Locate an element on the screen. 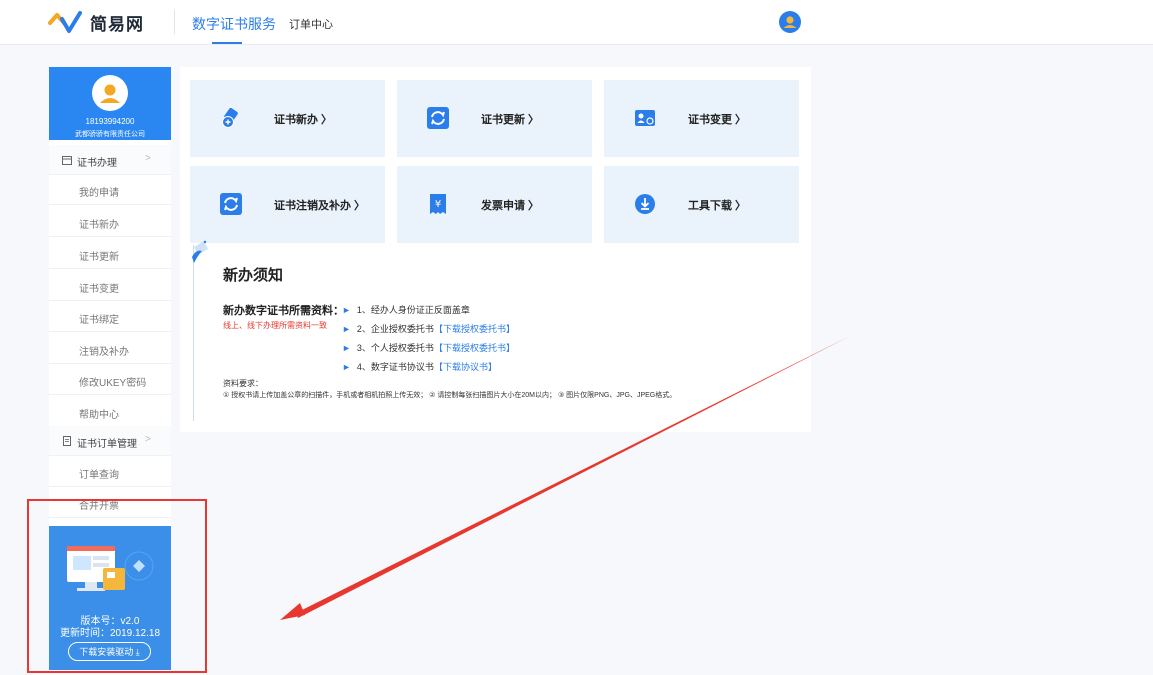 The image size is (1153, 675). card-change-cert: 证书变更 〉 is located at coordinates (701, 118).